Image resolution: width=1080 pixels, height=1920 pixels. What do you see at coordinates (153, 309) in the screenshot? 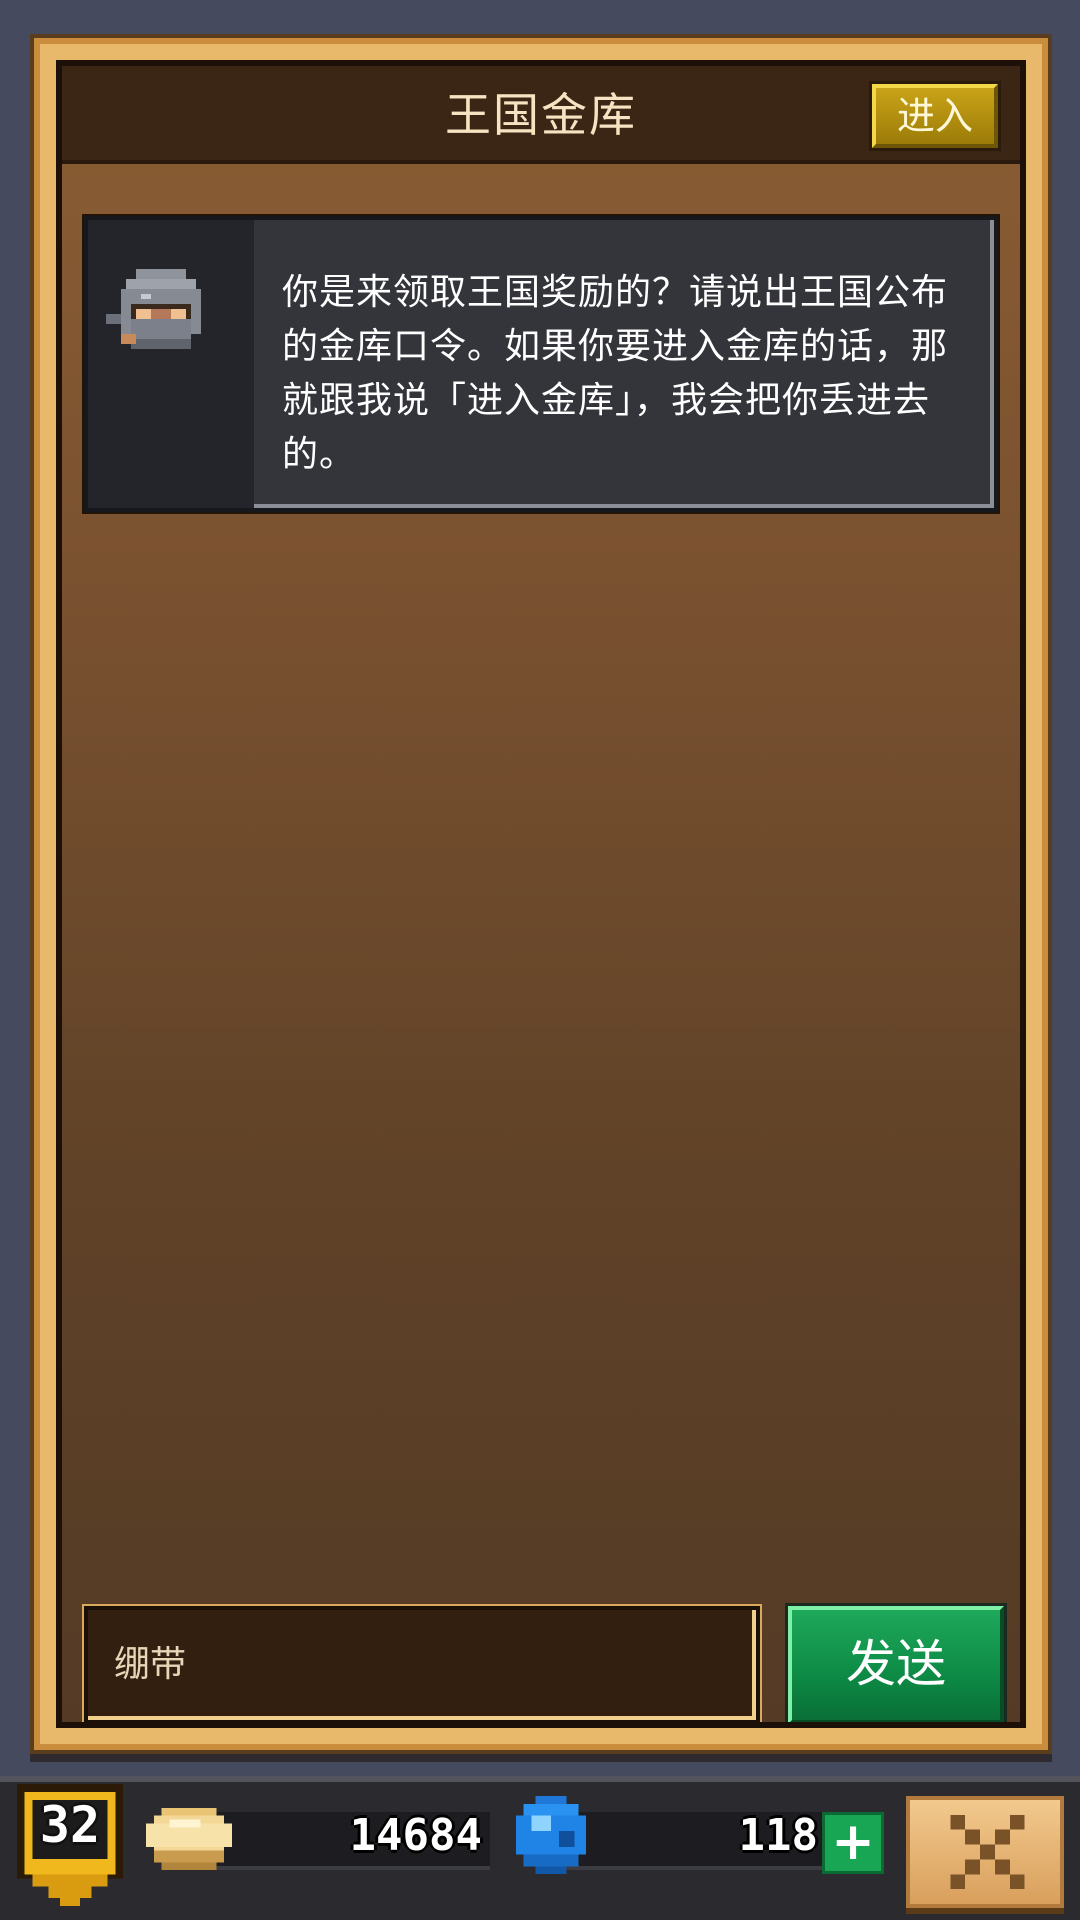
I see `knight-npc-icon` at bounding box center [153, 309].